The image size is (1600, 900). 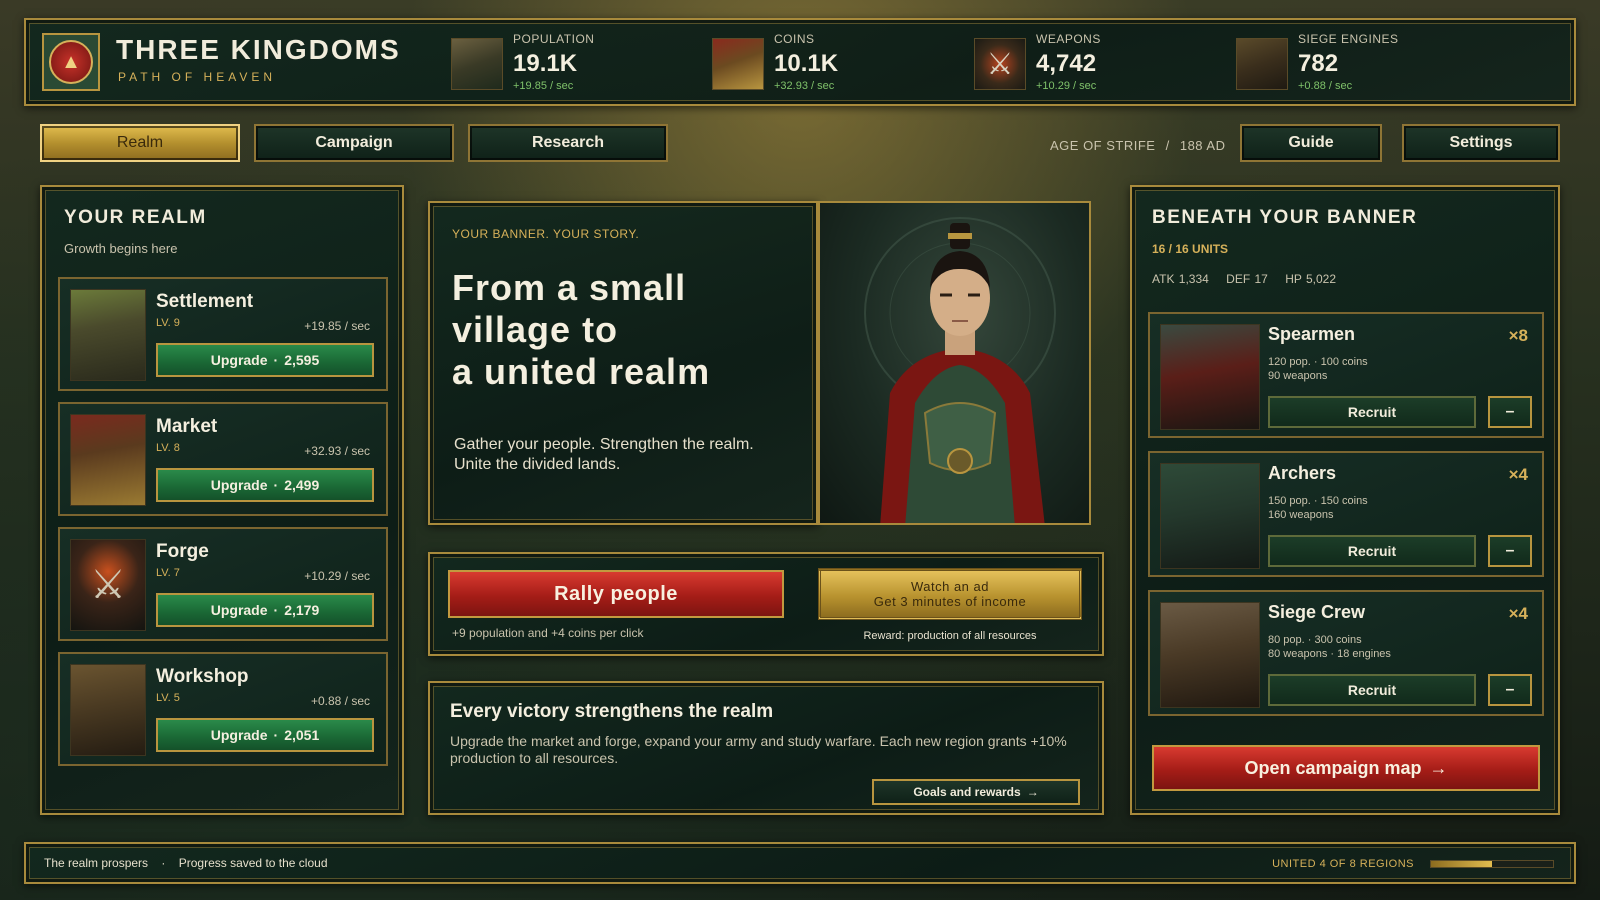 I want to click on stat-hp: HP 5,022, so click(x=1311, y=279).